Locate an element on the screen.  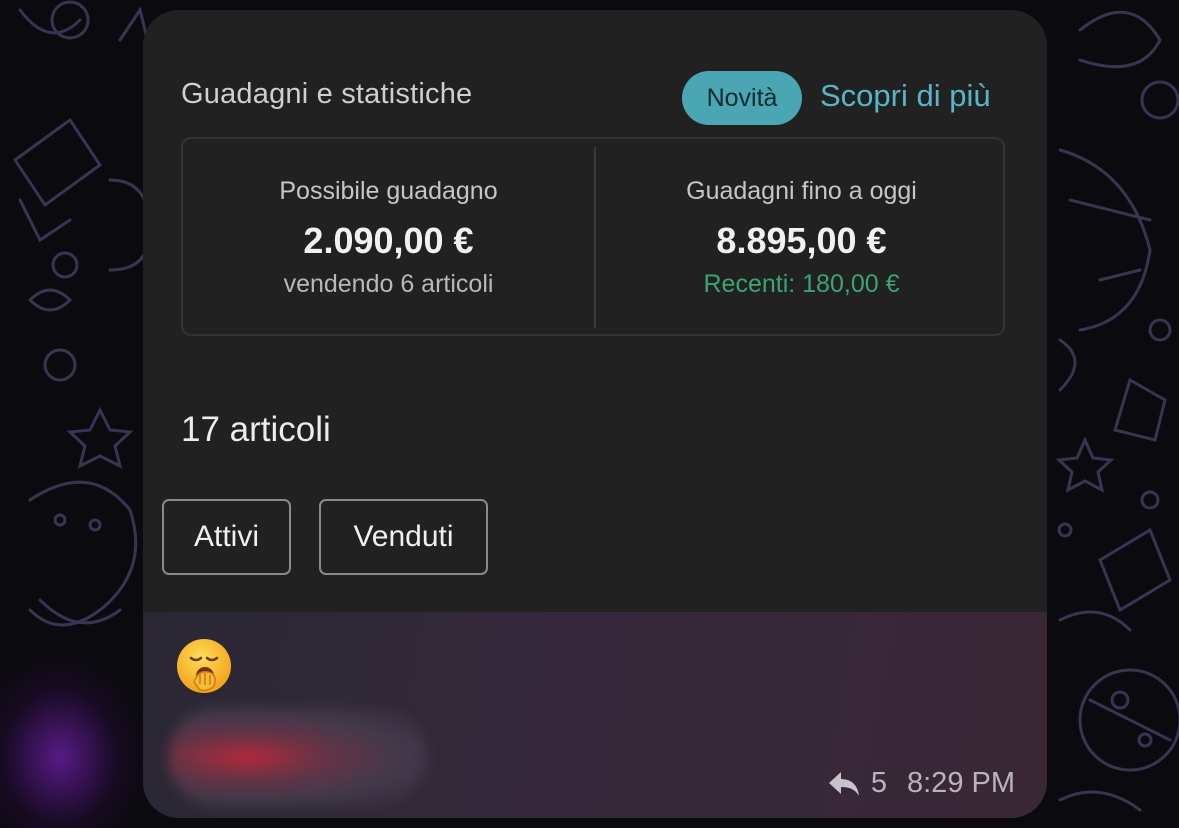
reply-count: 5 is located at coordinates (878, 783).